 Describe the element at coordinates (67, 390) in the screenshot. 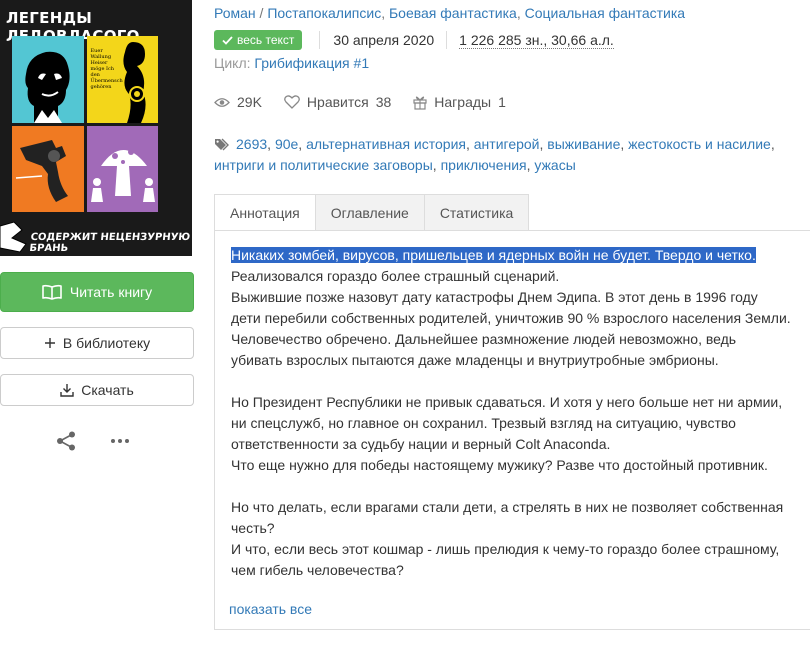

I see `download-icon` at that location.